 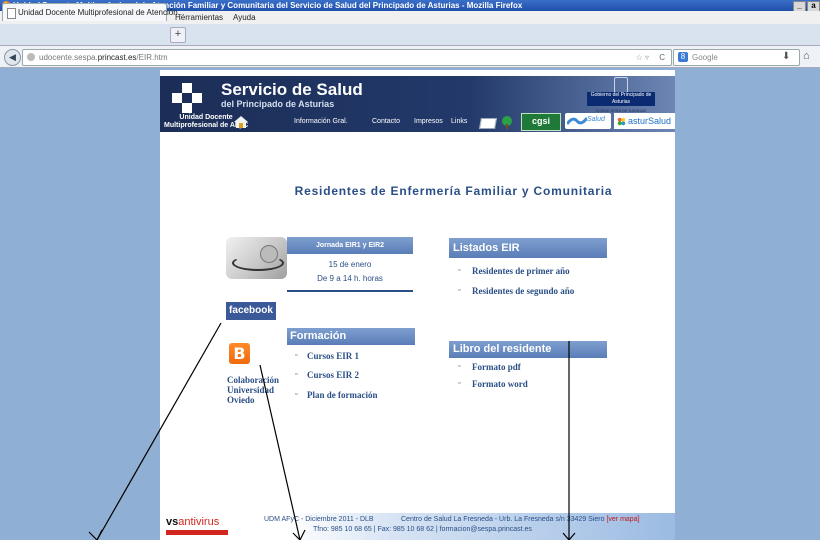 I want to click on link-residentes-primer: Residentes de primer año, so click(x=521, y=271).